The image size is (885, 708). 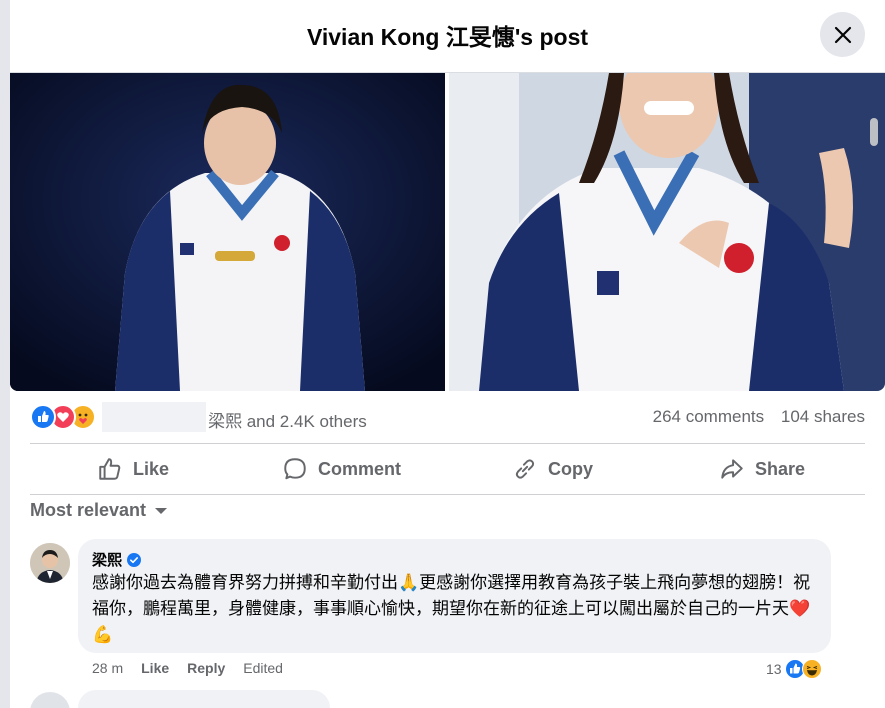 I want to click on next-commenter-avatar, so click(x=50, y=700).